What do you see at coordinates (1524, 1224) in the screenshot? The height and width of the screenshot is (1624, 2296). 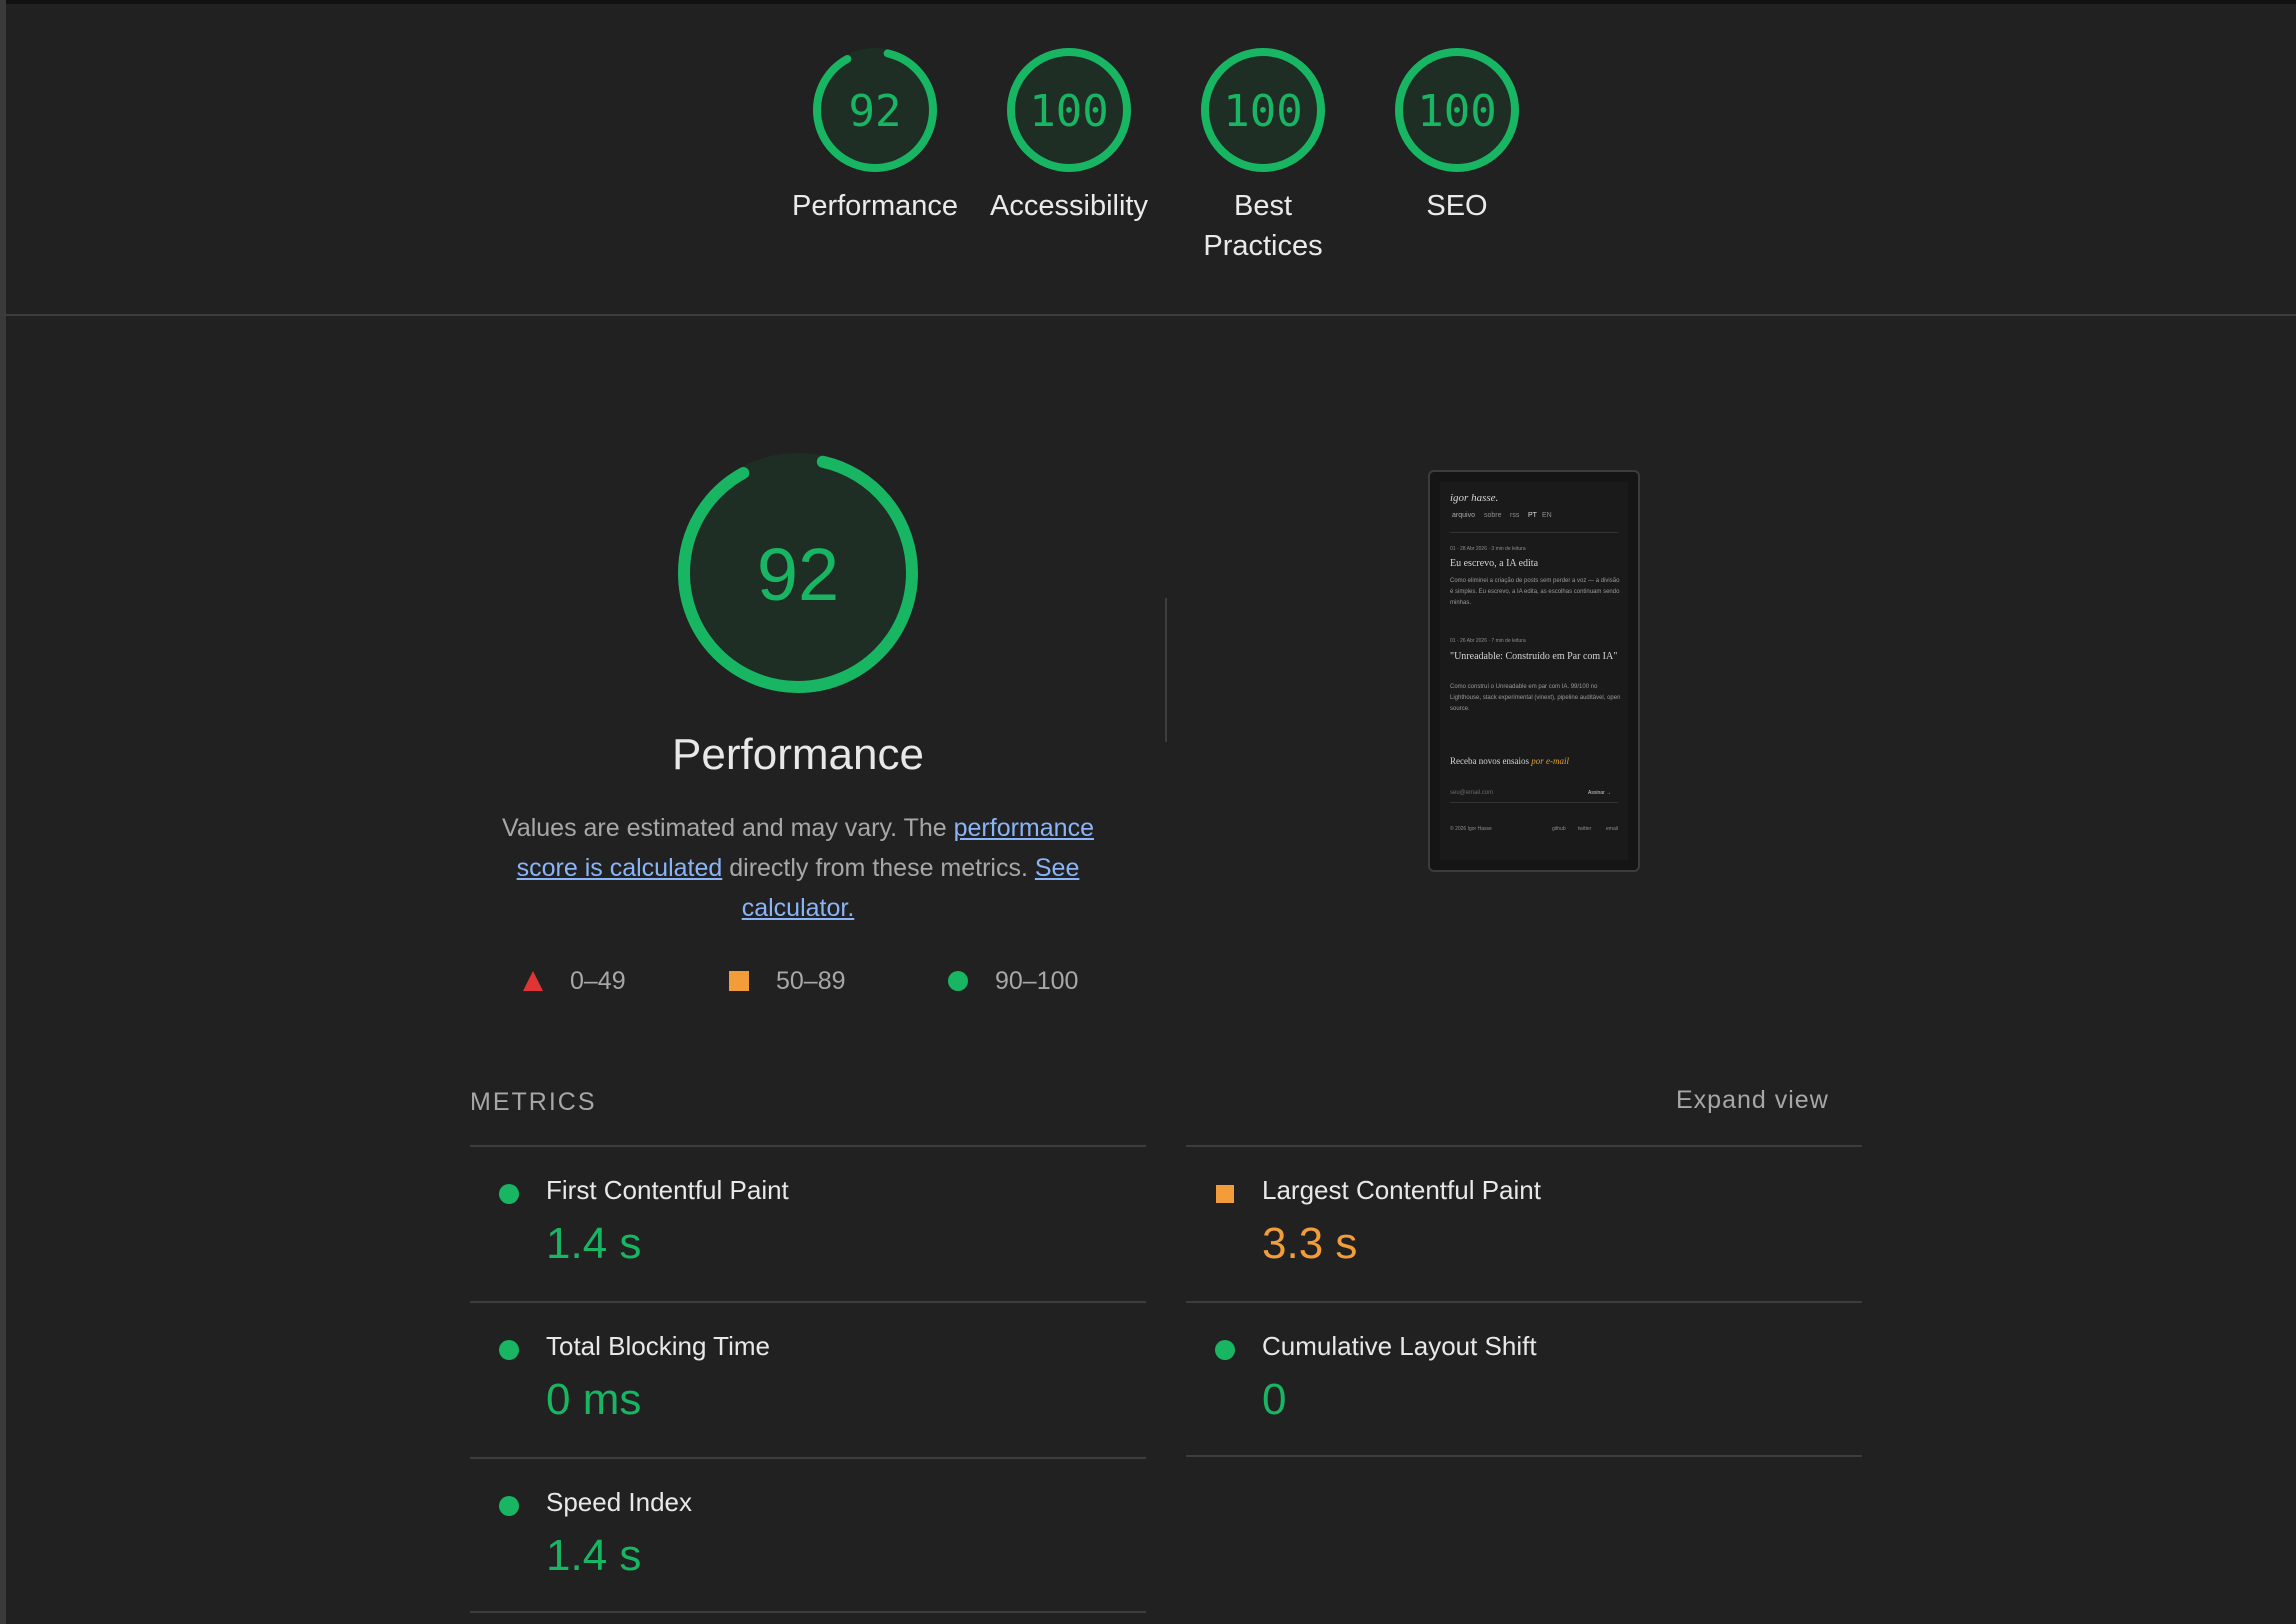 I see `metric-largest-contentful-paint: Largest Contentful Paint 3.3 s` at bounding box center [1524, 1224].